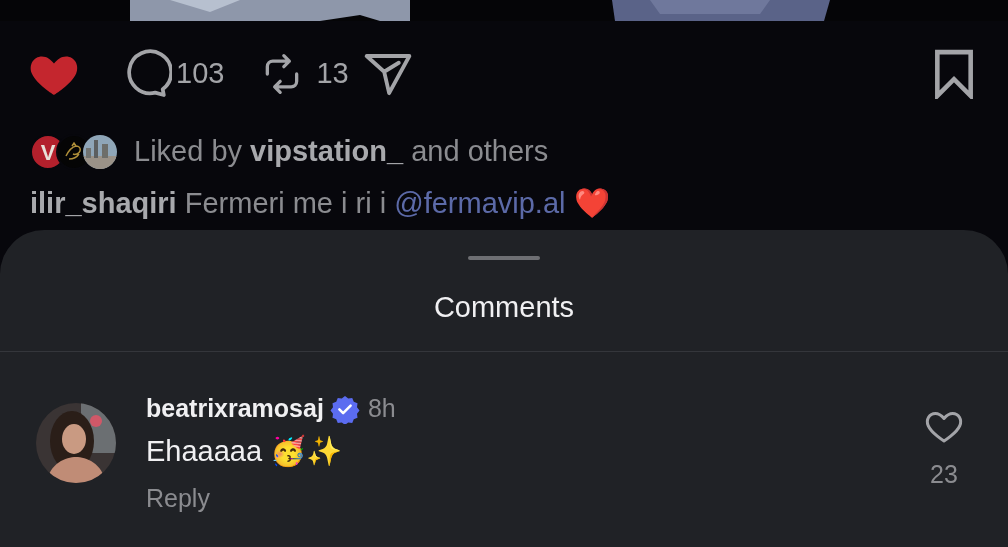 The image size is (1008, 547). What do you see at coordinates (178, 498) in the screenshot?
I see `reply-button: Reply` at bounding box center [178, 498].